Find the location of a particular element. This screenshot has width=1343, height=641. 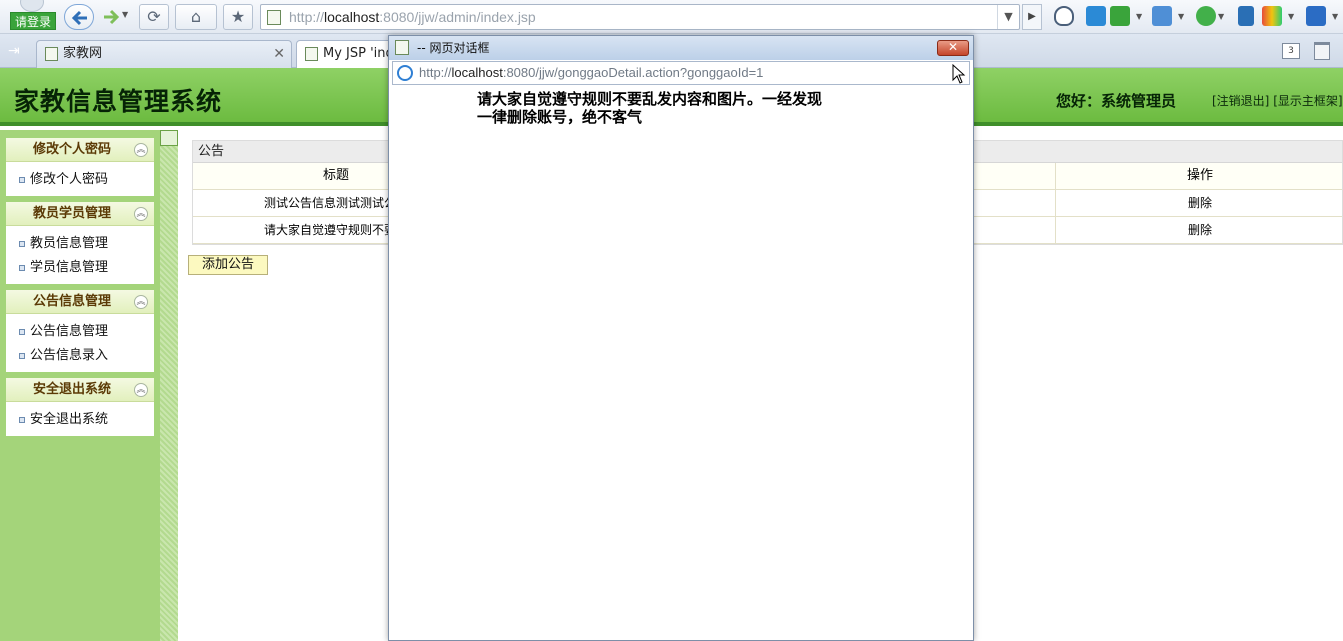

sidebar-item-exit: 安全退出系统 is located at coordinates (80, 420).